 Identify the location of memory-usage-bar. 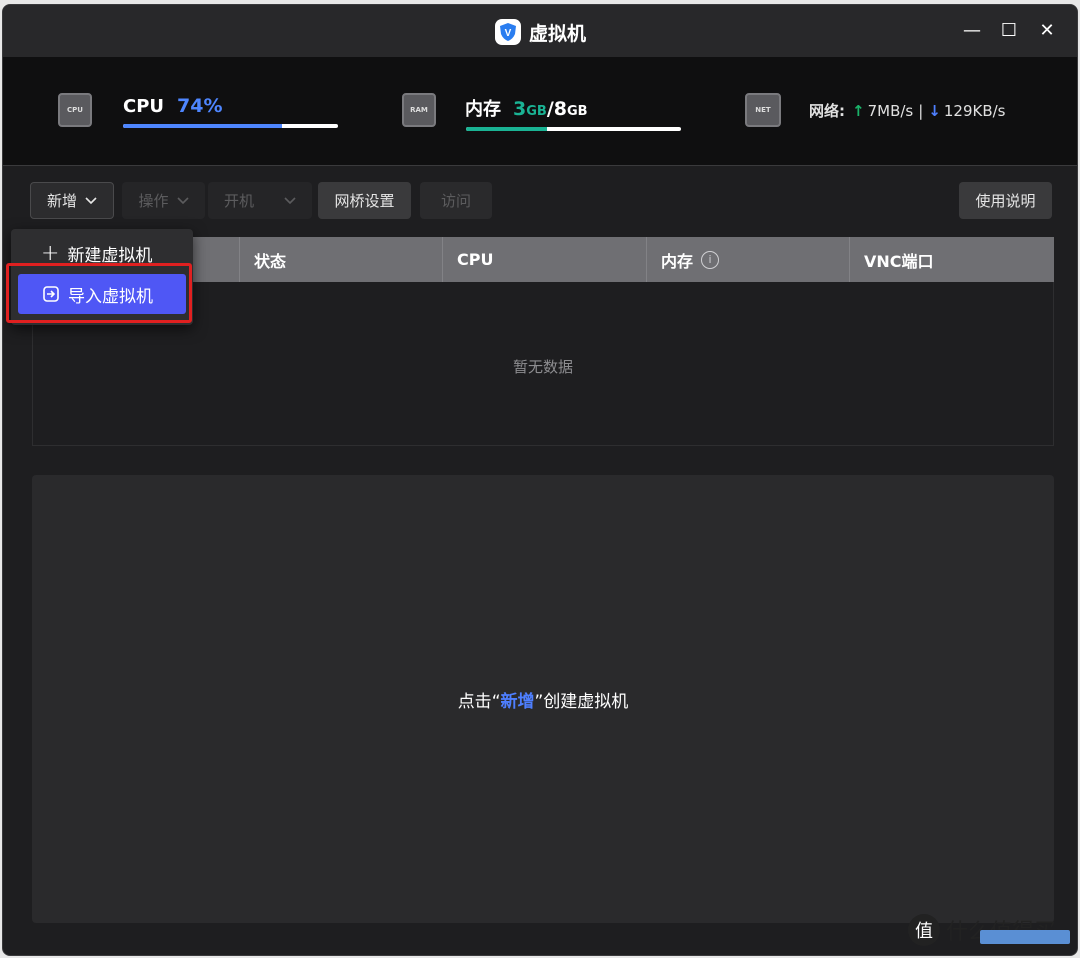
(573, 129).